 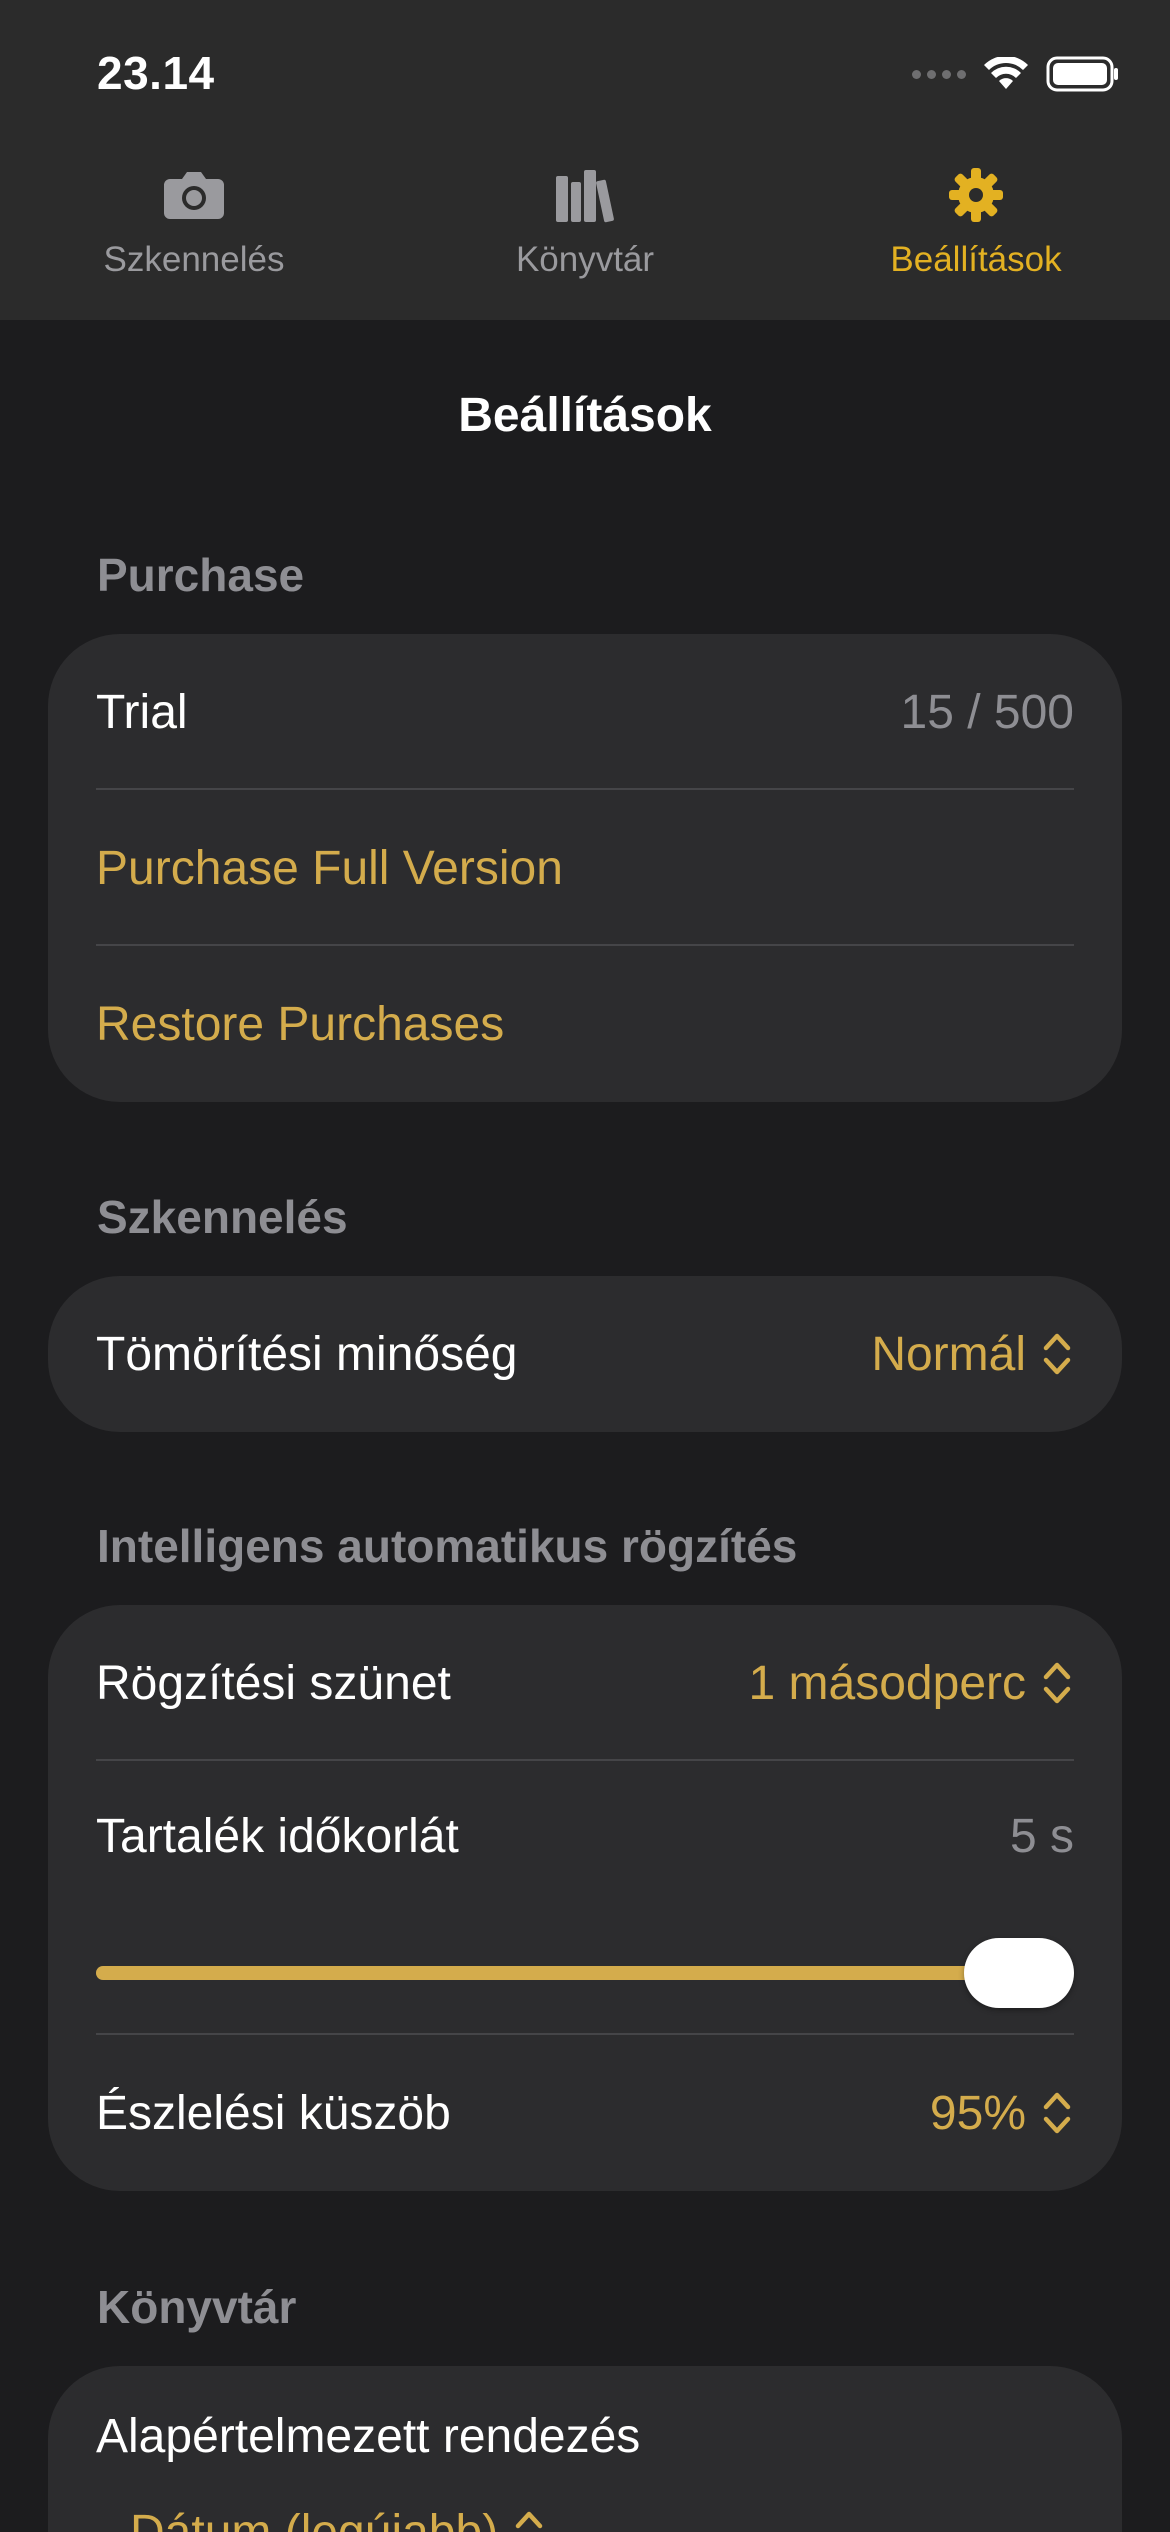 I want to click on section-header-purchase: Purchase, so click(x=201, y=575).